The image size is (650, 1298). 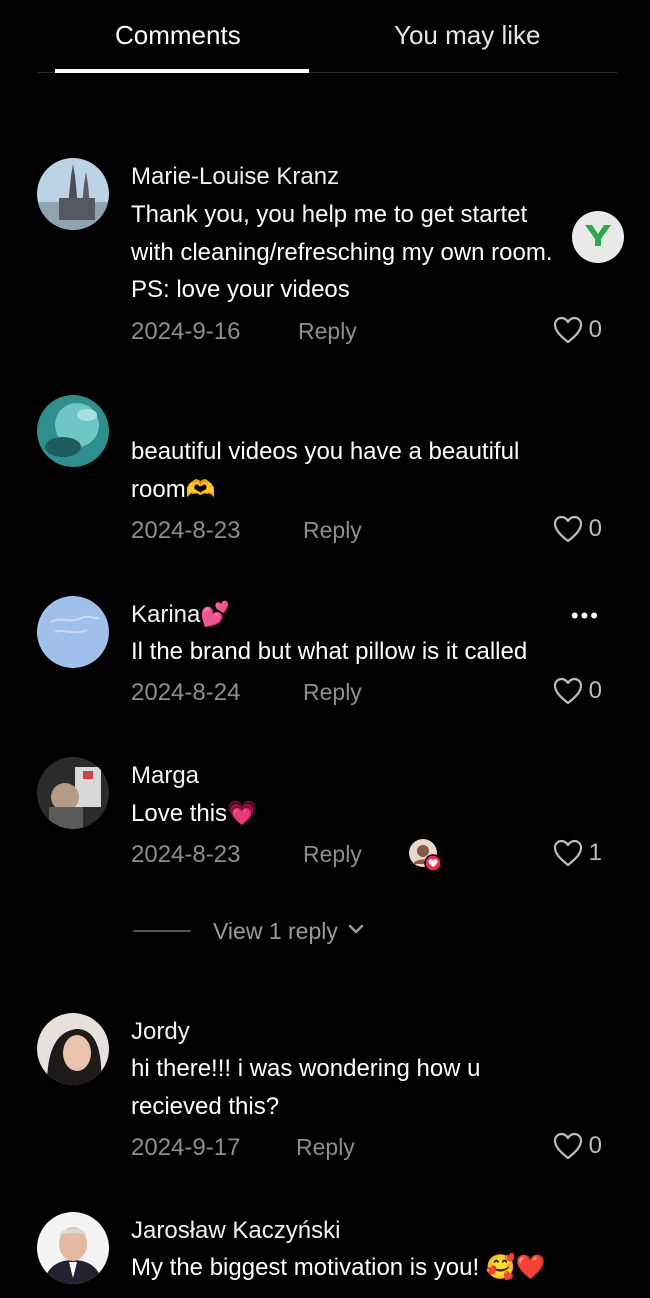 I want to click on comment-text: My the biggest motivation is you! 🥰❤️, so click(x=366, y=1268).